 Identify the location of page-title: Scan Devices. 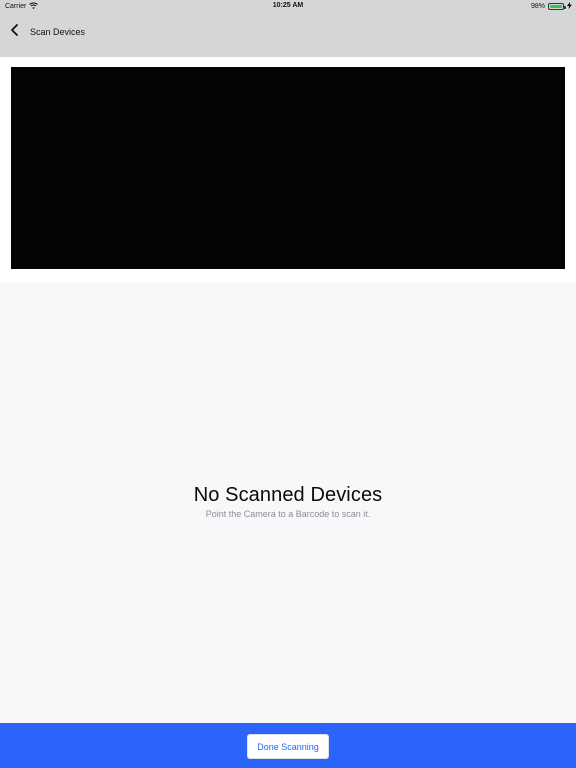
(58, 32).